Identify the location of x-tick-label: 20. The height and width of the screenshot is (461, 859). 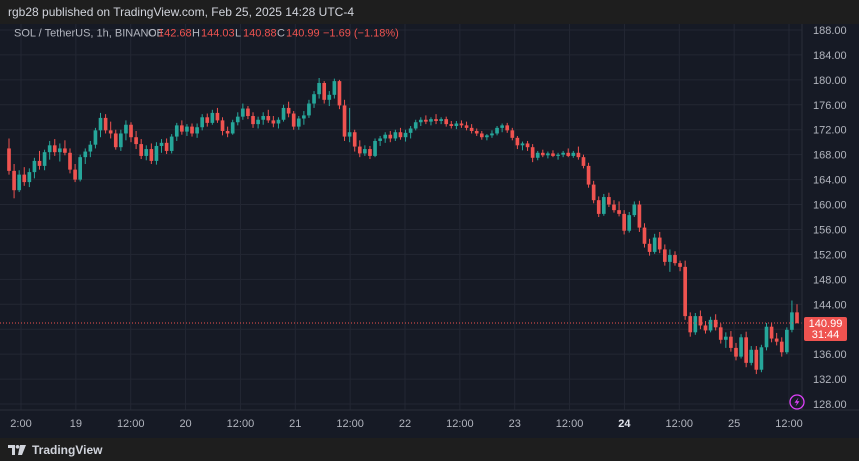
(185, 424).